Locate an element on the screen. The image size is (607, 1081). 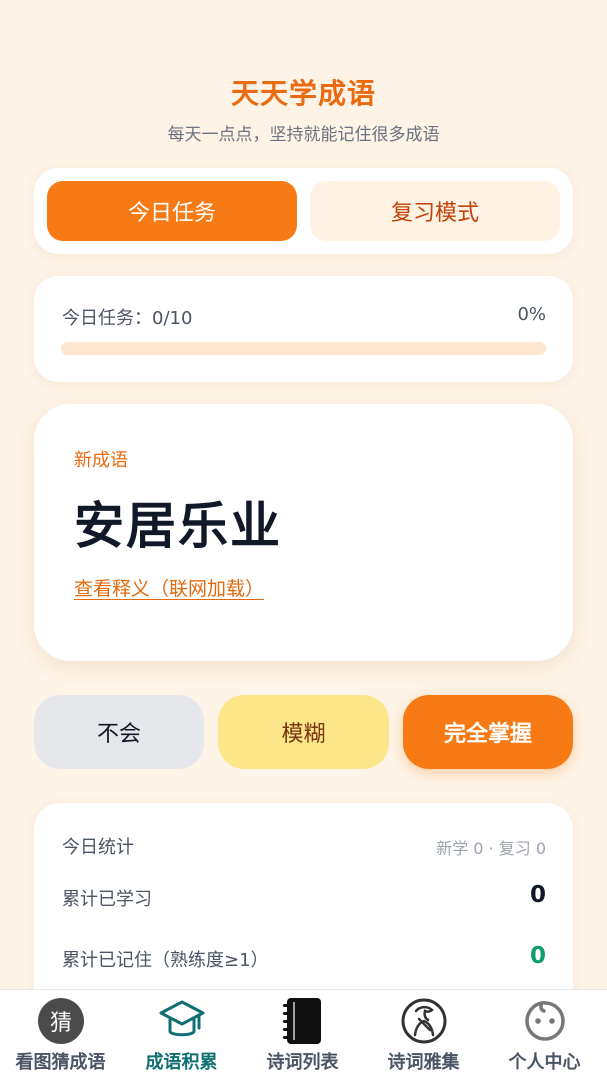
guess-icon: 猜 is located at coordinates (61, 1021).